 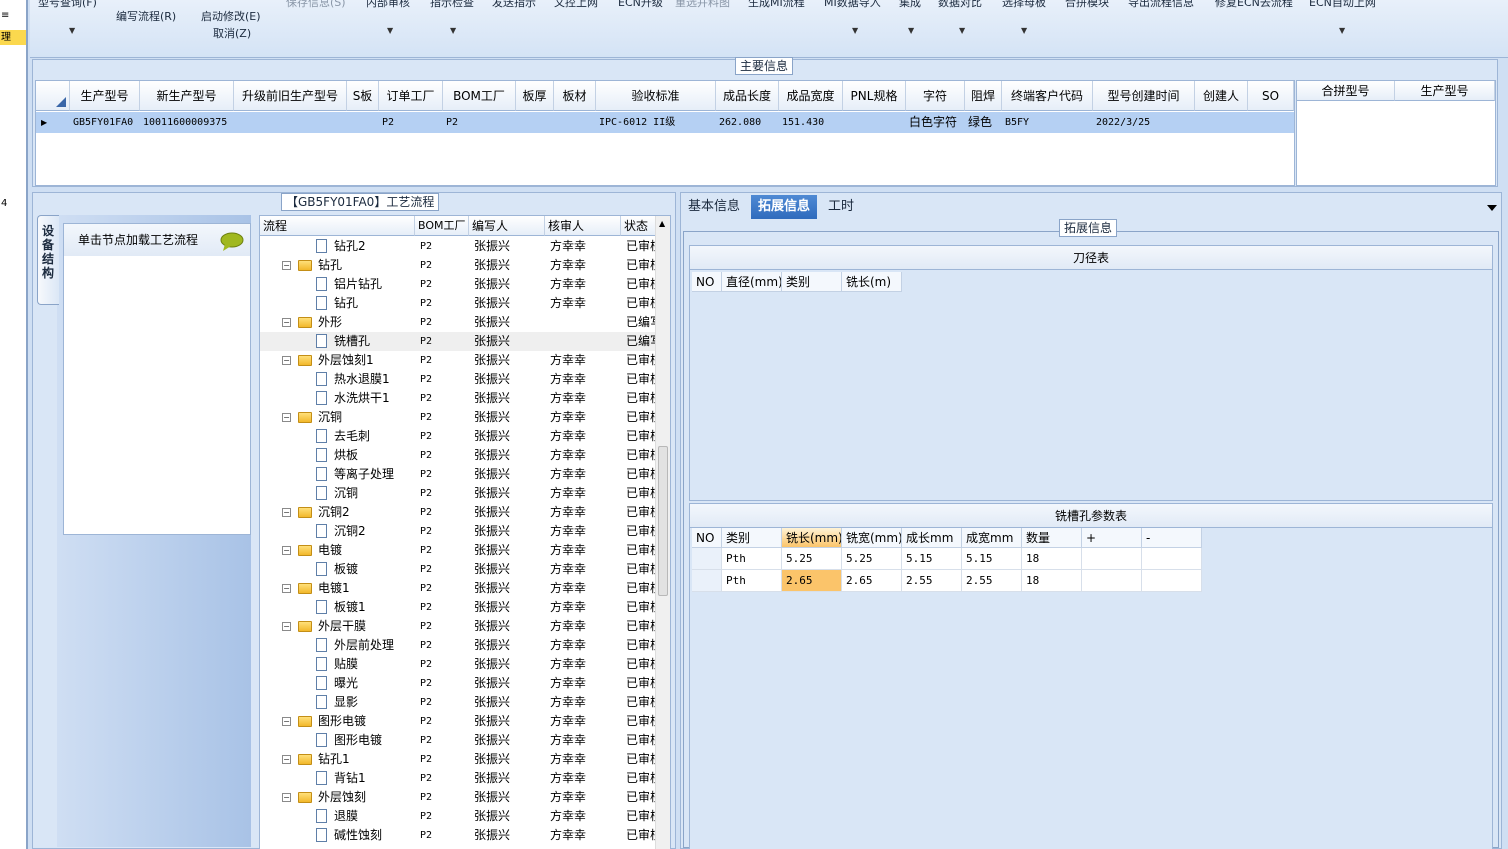 What do you see at coordinates (458, 341) in the screenshot?
I see `tree-row: 铣槽孔 P2 张振兴 已编写` at bounding box center [458, 341].